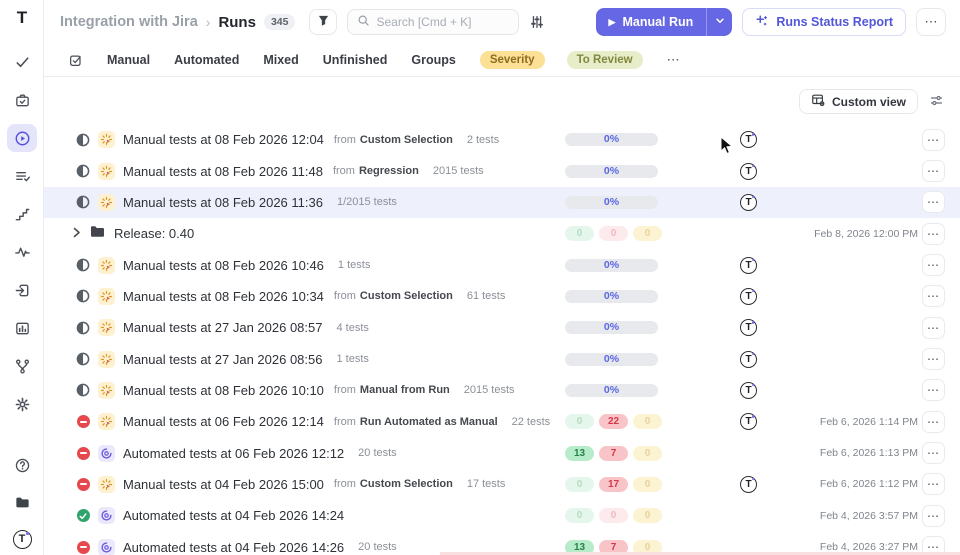 This screenshot has height=555, width=960. I want to click on run-title: Manual tests at 04 Feb 2026 15:00, so click(223, 484).